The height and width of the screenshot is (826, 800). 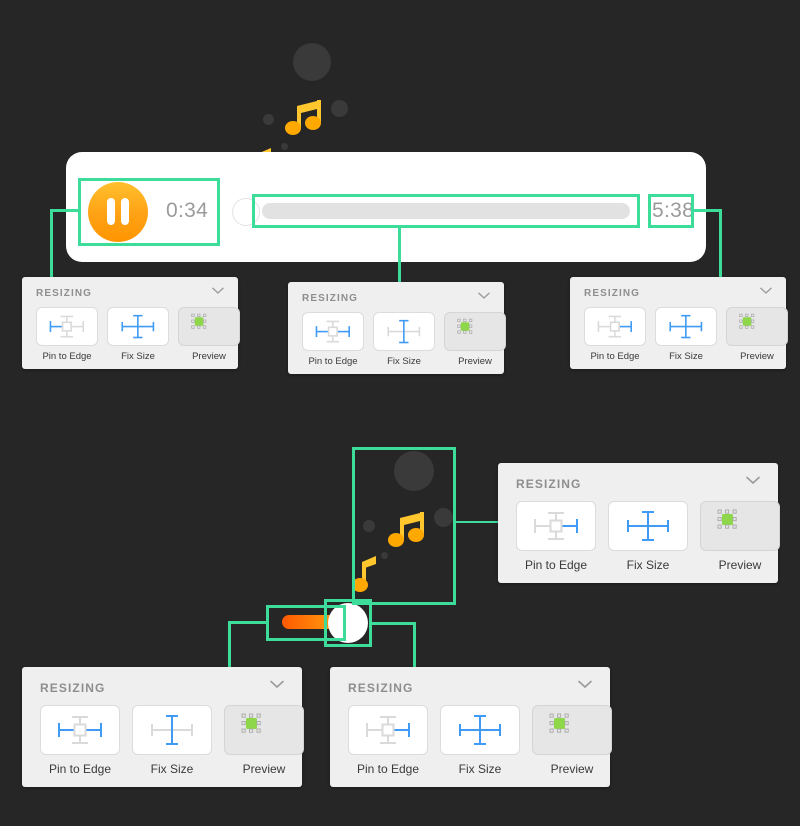 I want to click on panel-bottom-knob: RESIZING Pin to Edge Fix Size Preview, so click(x=471, y=727).